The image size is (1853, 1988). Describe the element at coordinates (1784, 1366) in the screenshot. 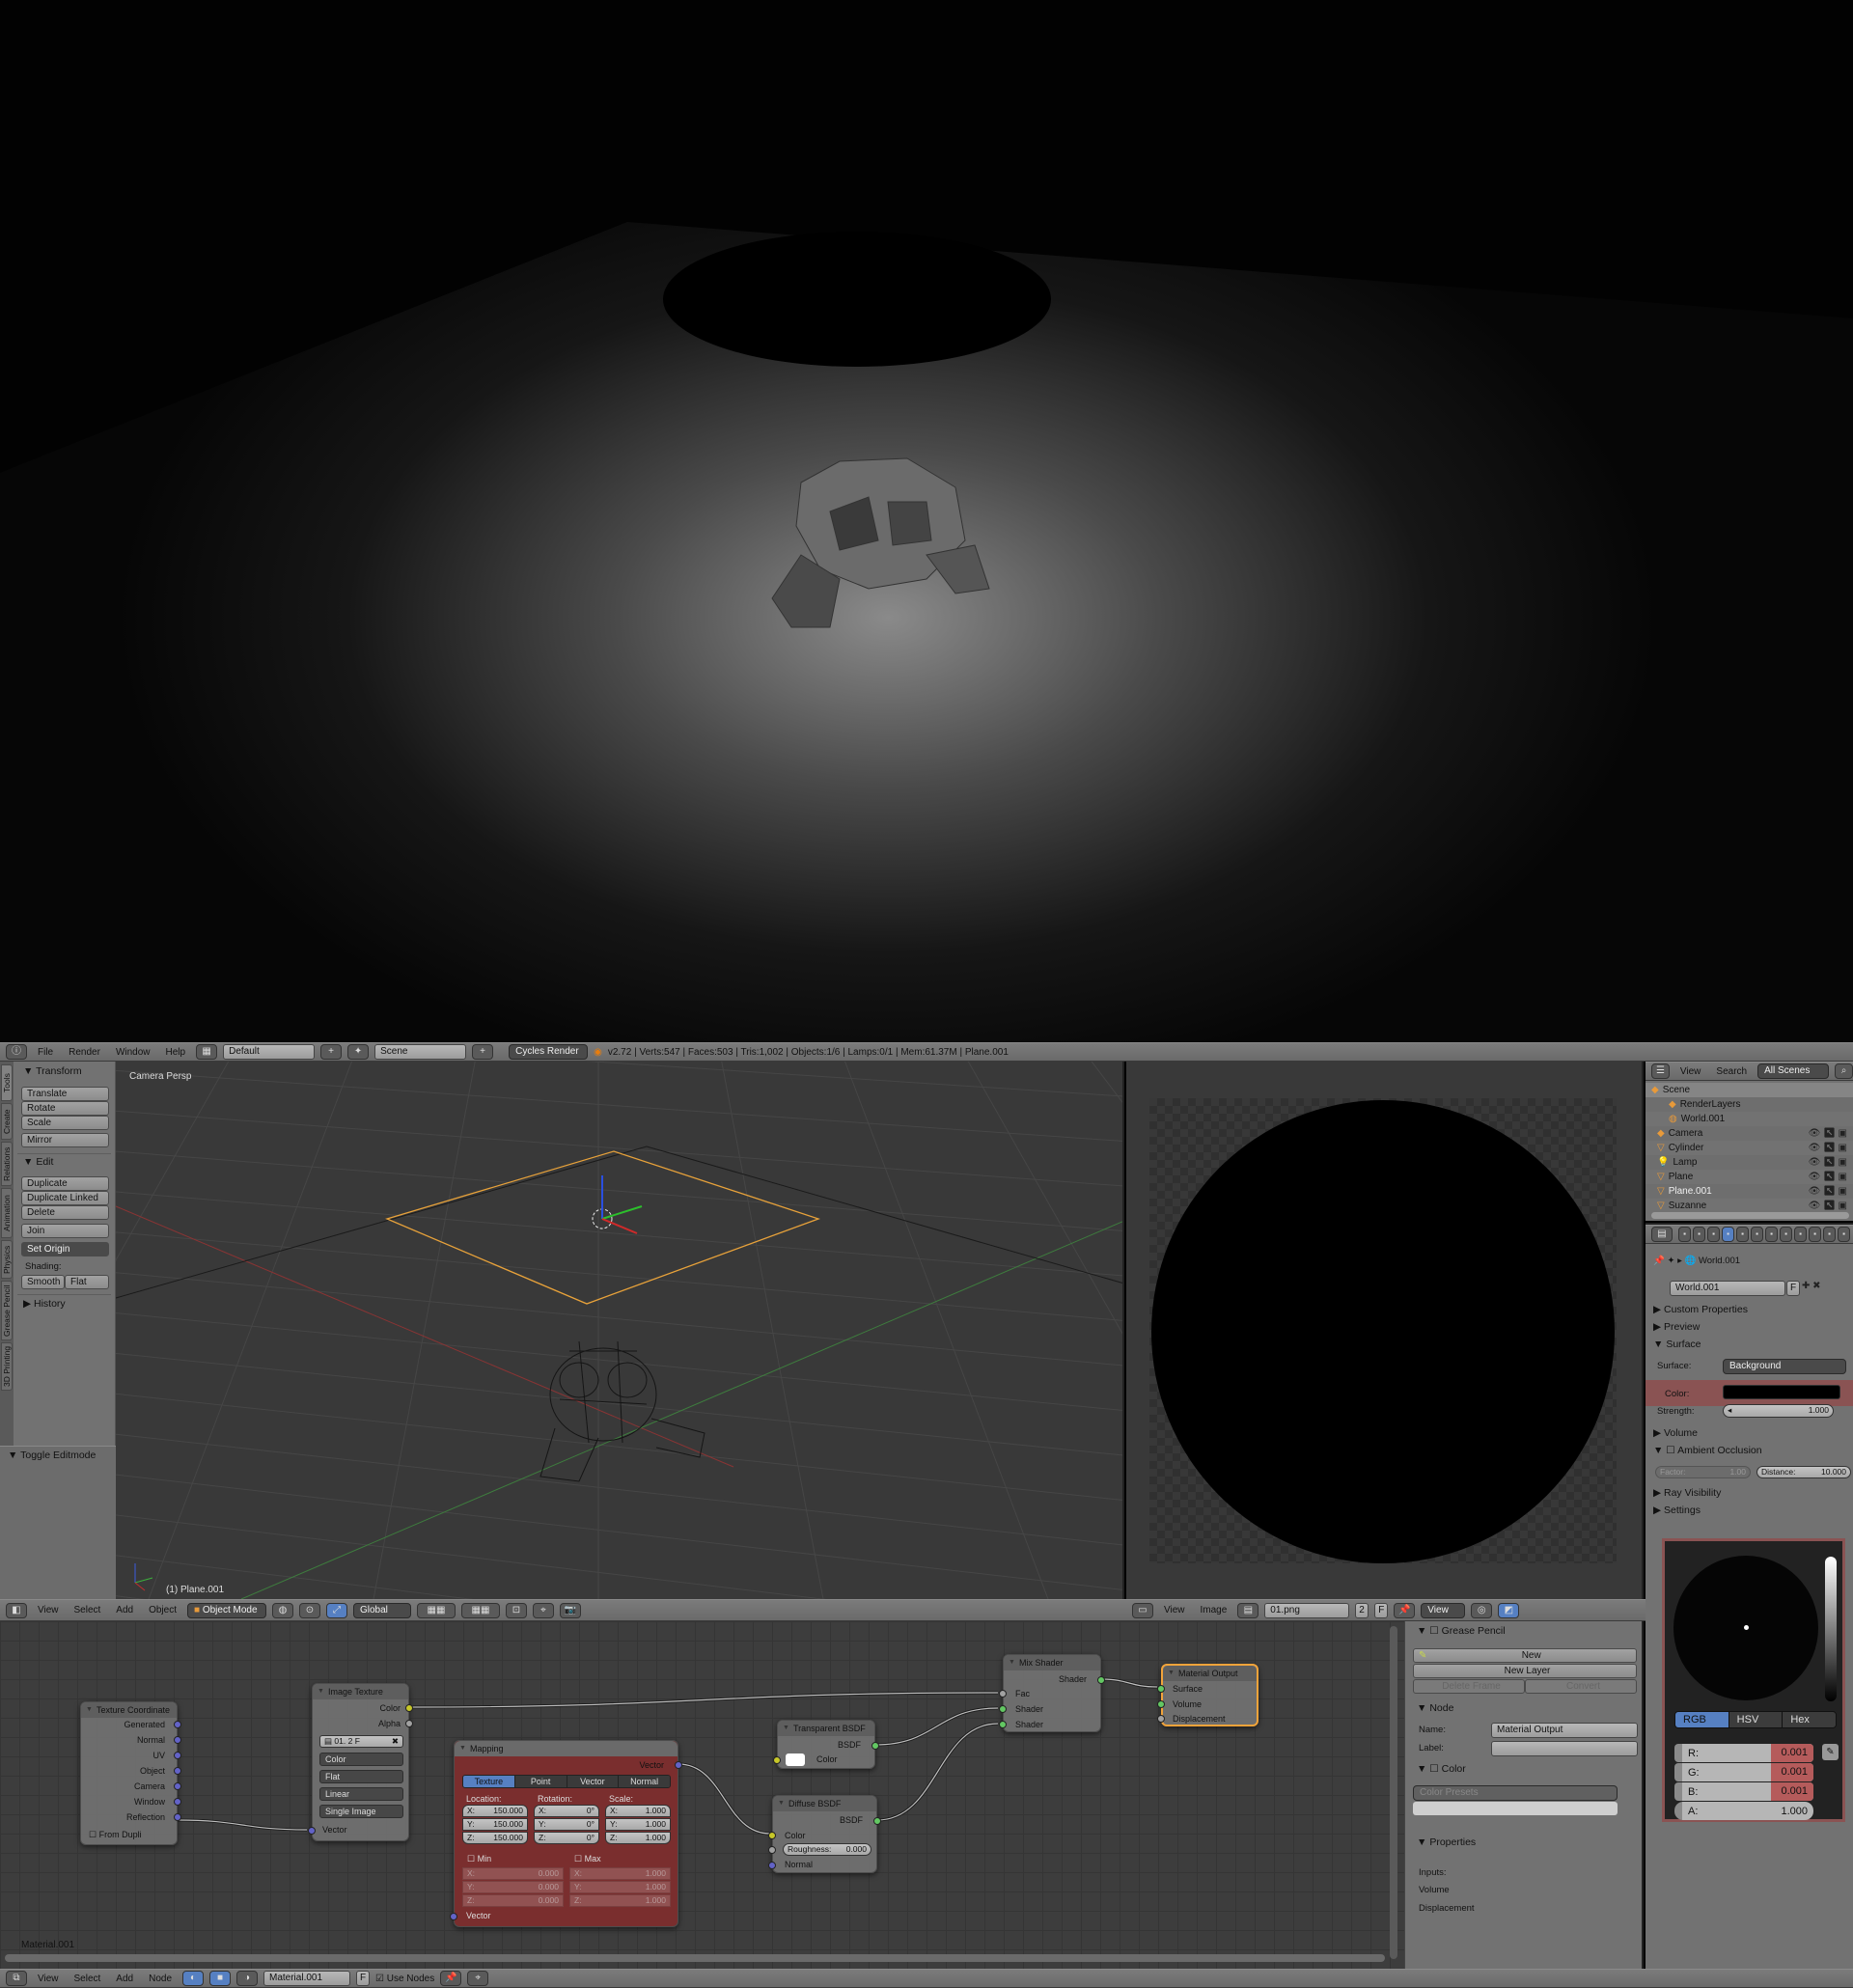

I see `surface-select: Background` at that location.